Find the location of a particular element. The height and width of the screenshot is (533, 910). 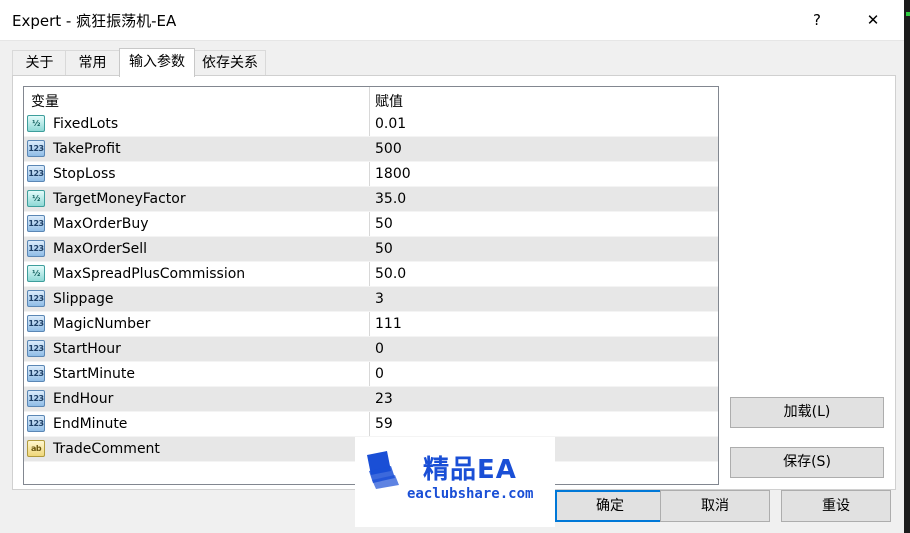

table-row: 123 MaxOrderSell 50 is located at coordinates (371, 249).